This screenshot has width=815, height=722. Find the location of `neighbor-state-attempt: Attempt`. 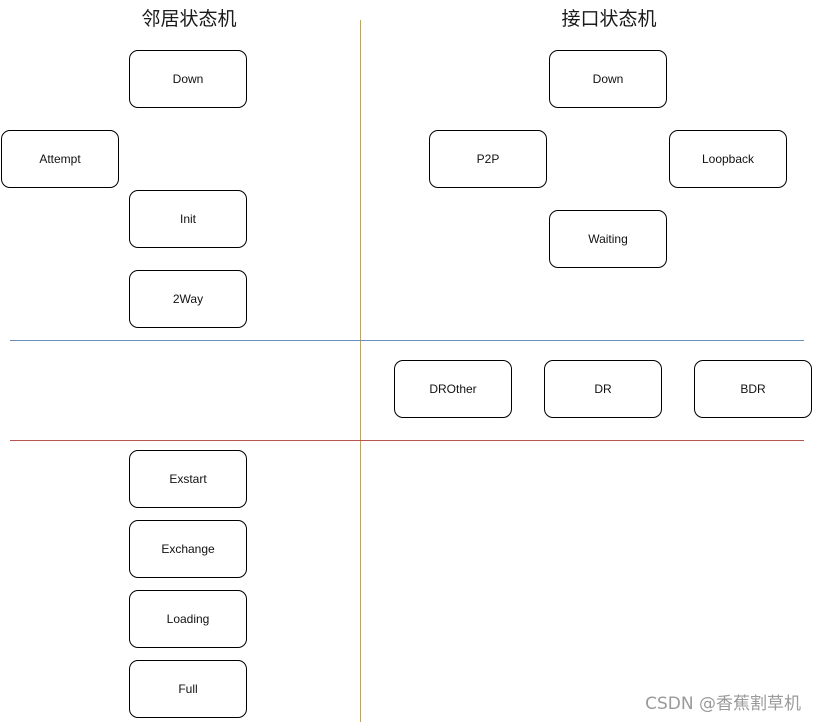

neighbor-state-attempt: Attempt is located at coordinates (60, 159).